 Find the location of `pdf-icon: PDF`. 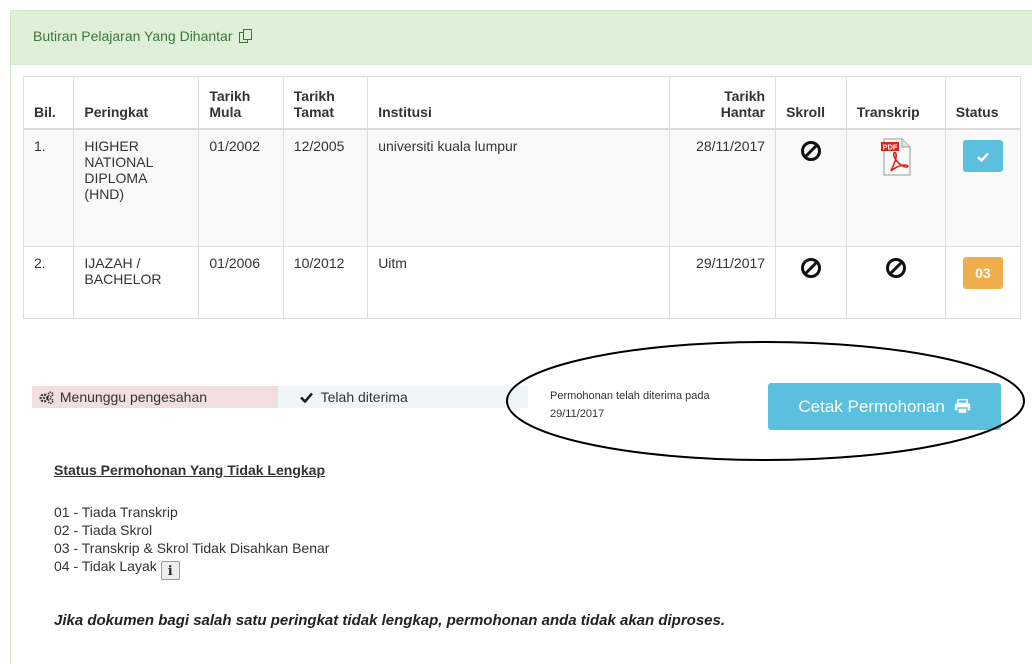

pdf-icon: PDF is located at coordinates (895, 158).